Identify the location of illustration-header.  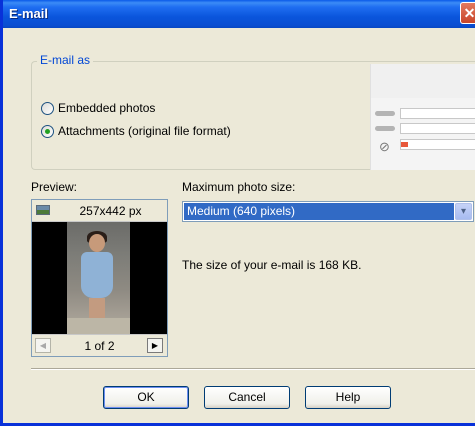
(423, 81).